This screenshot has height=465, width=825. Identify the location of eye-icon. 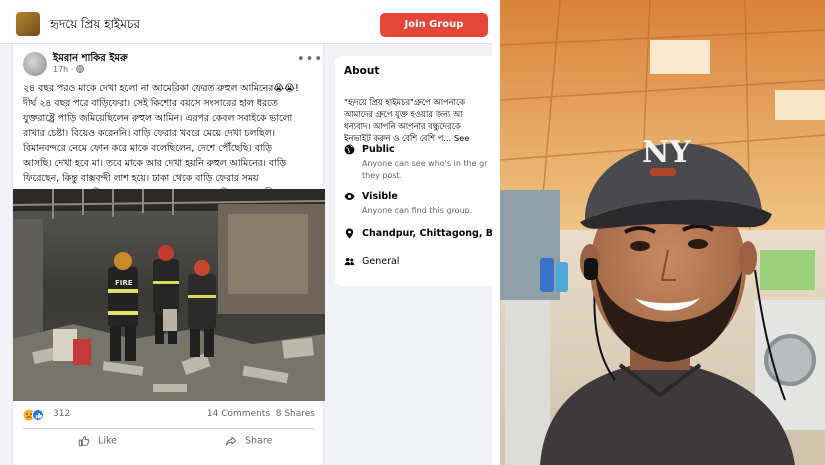
(349, 196).